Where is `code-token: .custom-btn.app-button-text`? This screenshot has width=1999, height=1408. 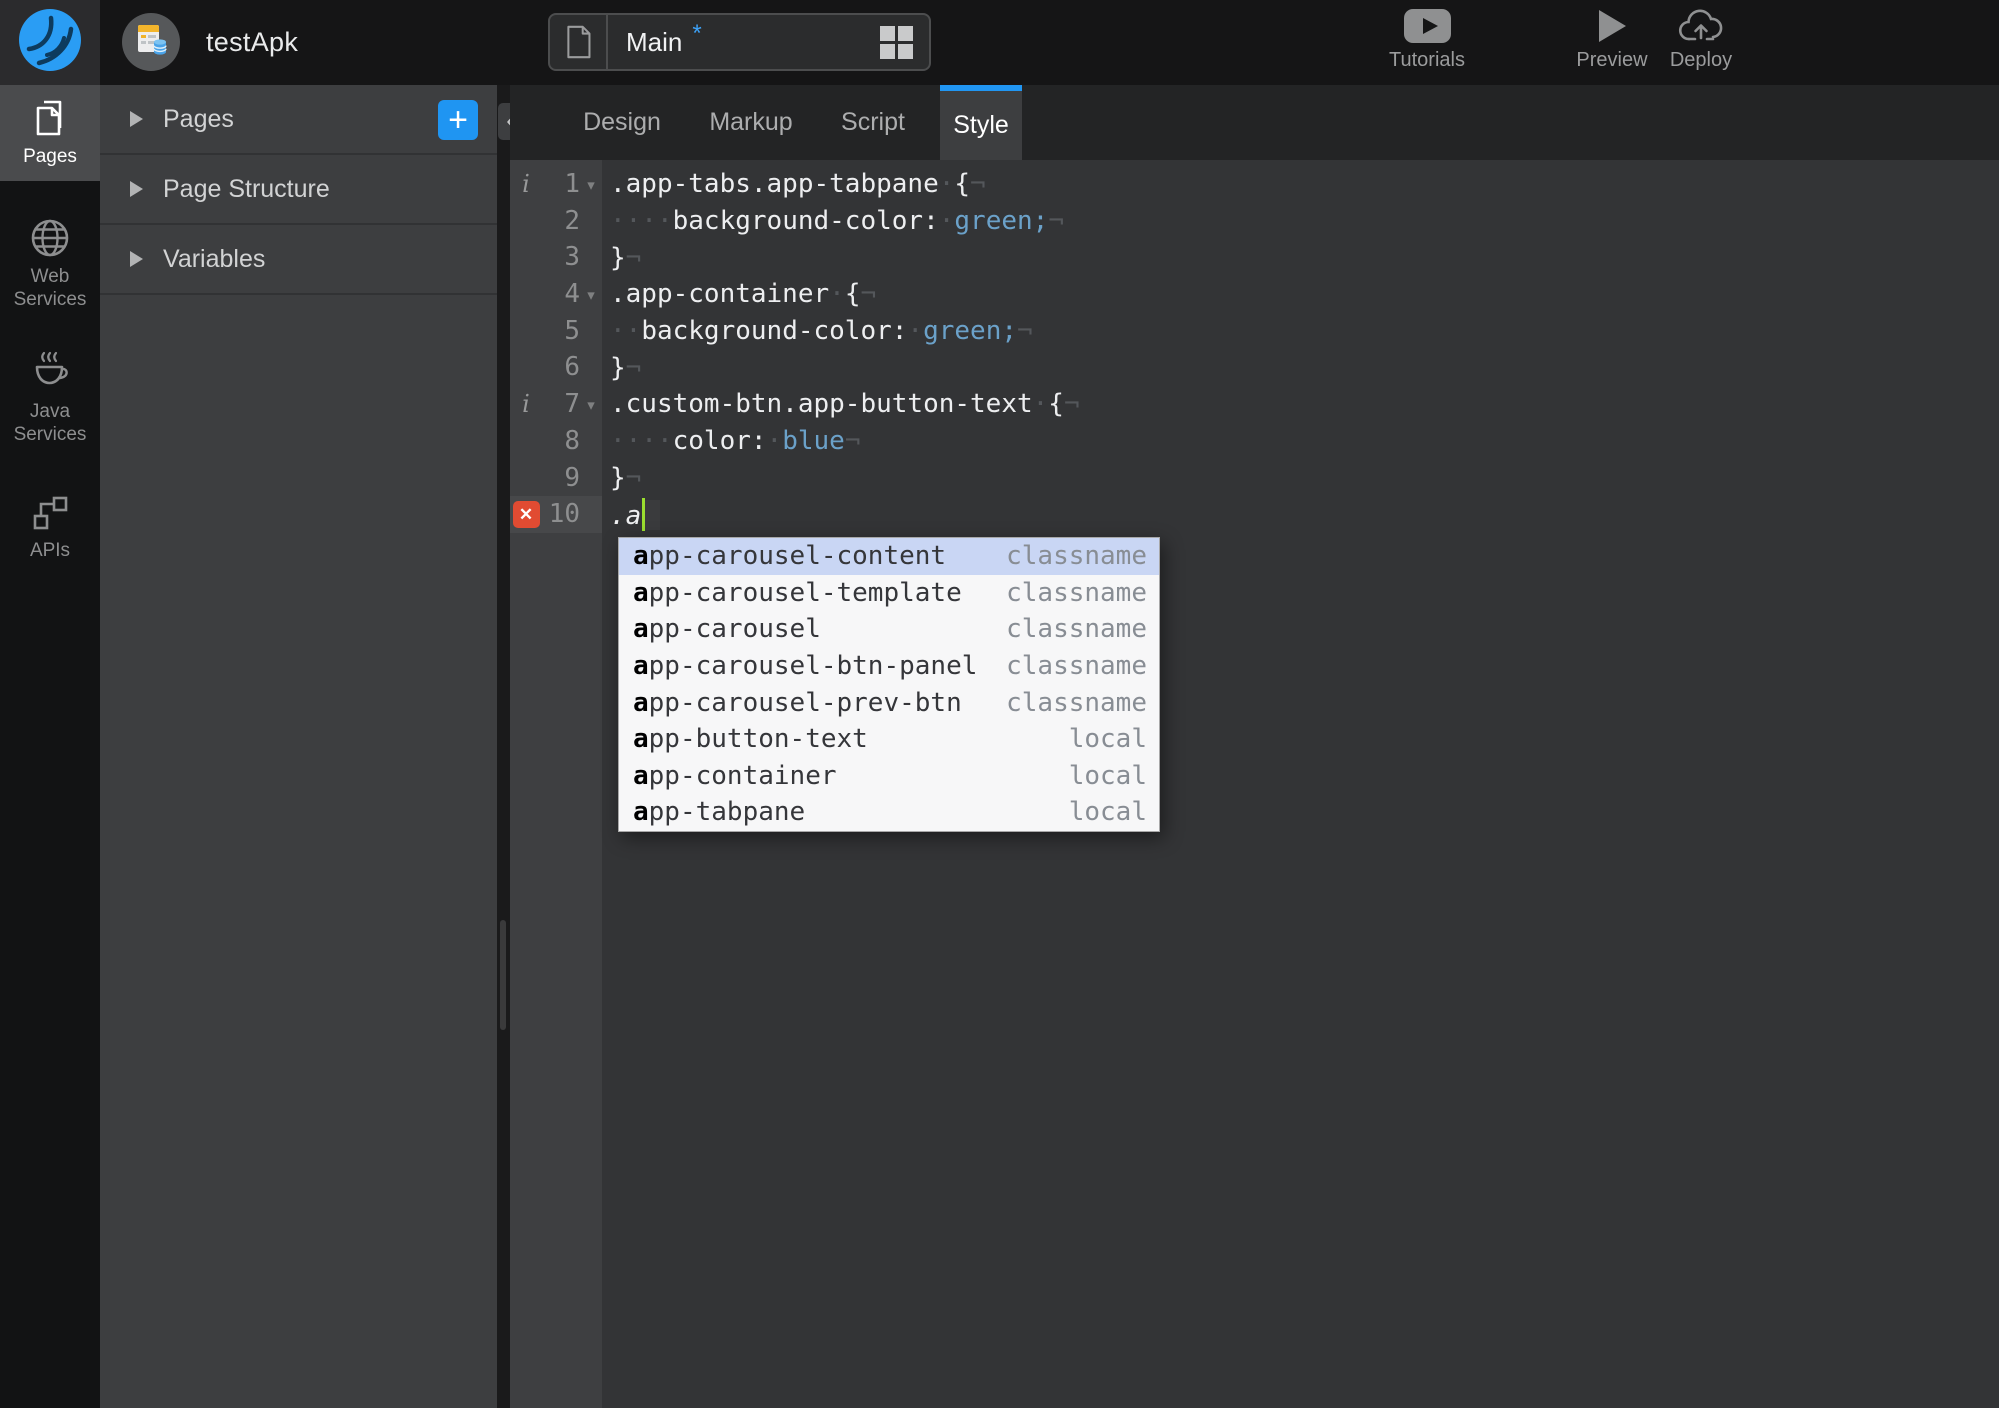
code-token: .custom-btn.app-button-text is located at coordinates (821, 404).